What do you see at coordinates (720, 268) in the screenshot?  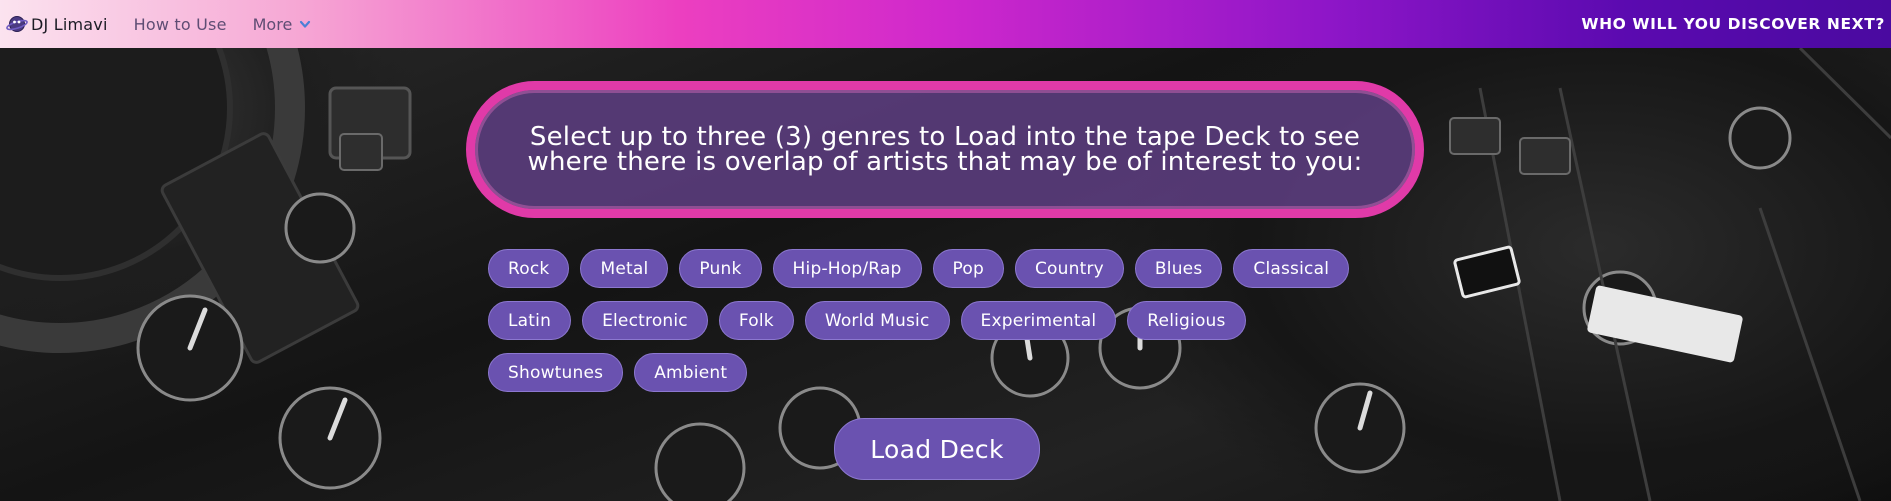 I see `genre-chip-punk: Punk` at bounding box center [720, 268].